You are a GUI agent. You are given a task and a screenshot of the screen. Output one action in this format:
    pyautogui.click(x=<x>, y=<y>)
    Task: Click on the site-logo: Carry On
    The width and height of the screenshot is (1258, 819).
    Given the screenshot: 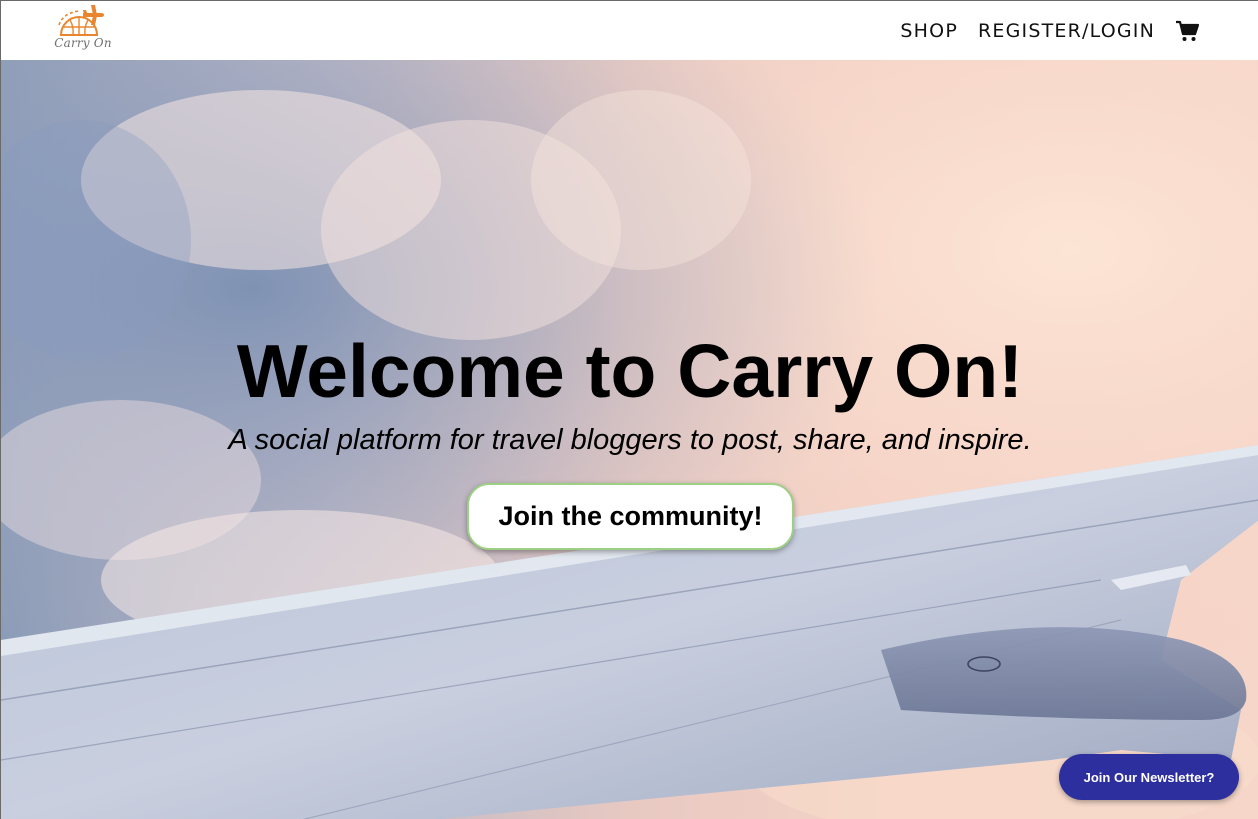 What is the action you would take?
    pyautogui.click(x=82, y=31)
    